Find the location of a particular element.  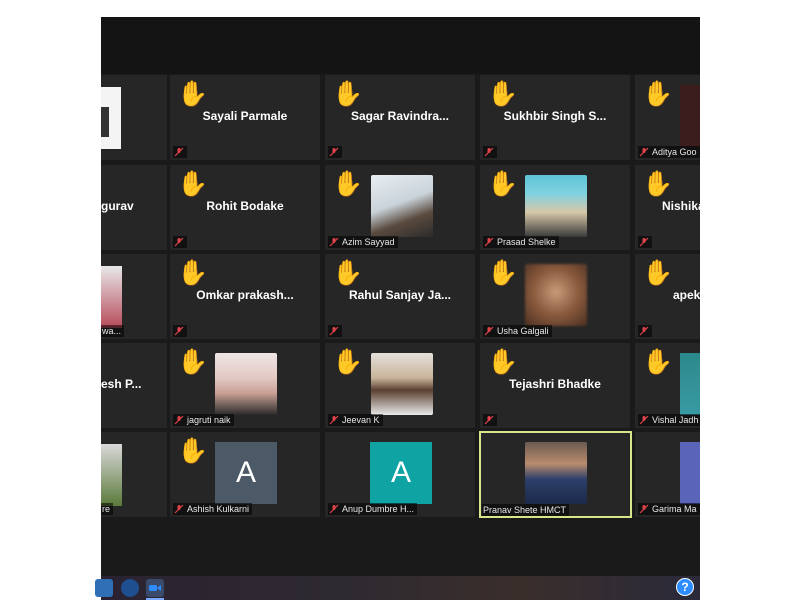

participant-name: Rohit Bodake is located at coordinates (245, 206).